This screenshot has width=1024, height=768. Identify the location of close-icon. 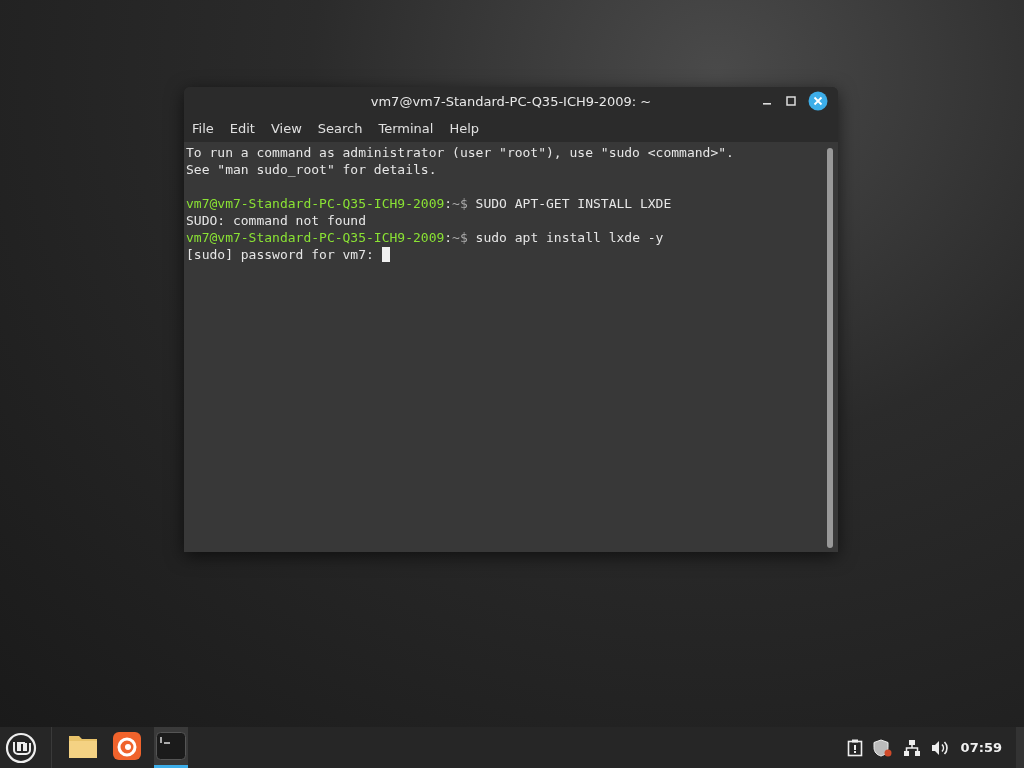
(818, 101).